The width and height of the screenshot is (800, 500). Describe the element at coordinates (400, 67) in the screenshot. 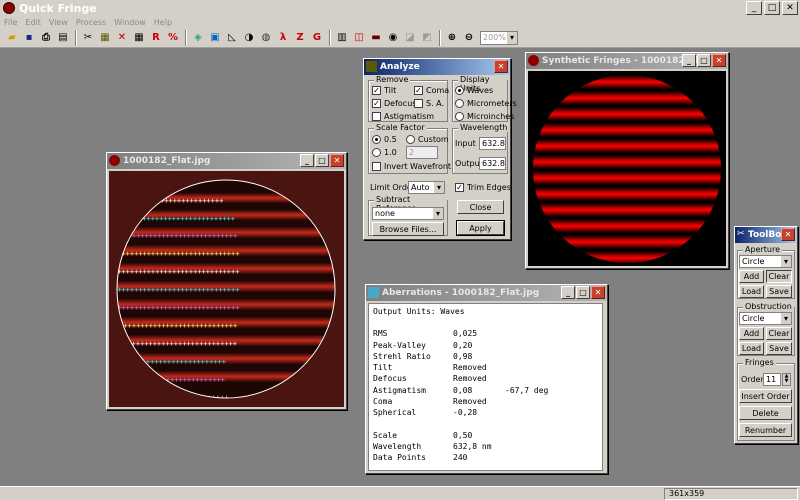

I see `analyze-title: Analyze` at that location.